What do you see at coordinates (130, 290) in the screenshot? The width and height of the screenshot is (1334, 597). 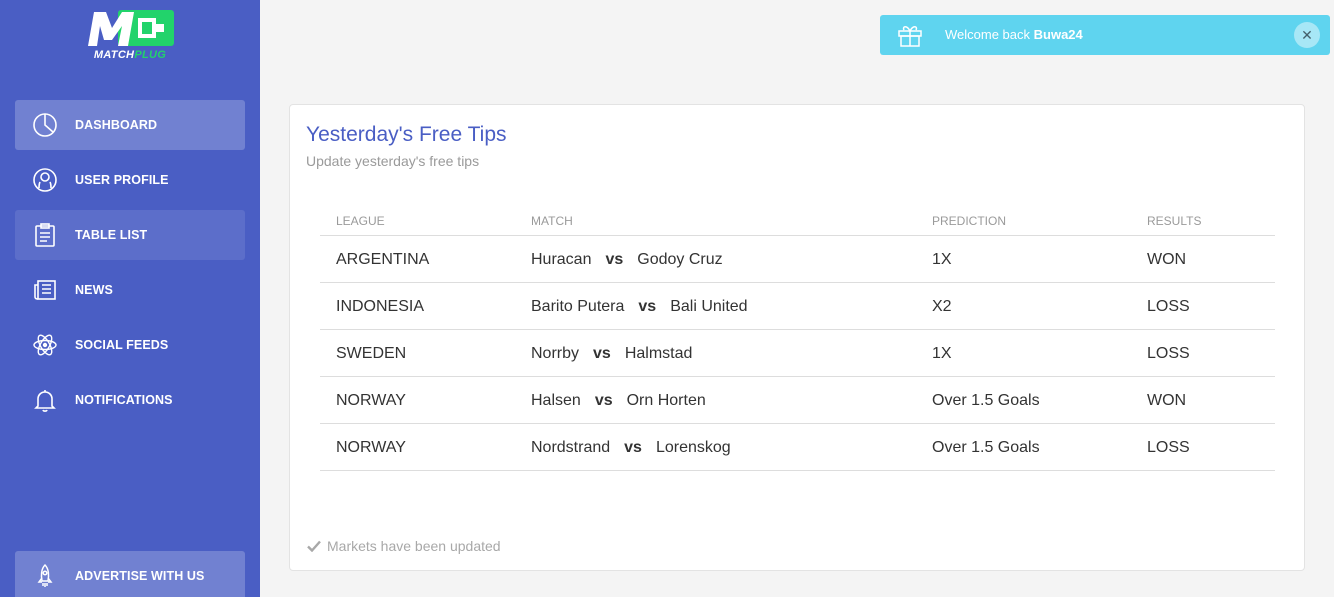 I see `sidebar-item-news: NEWS` at bounding box center [130, 290].